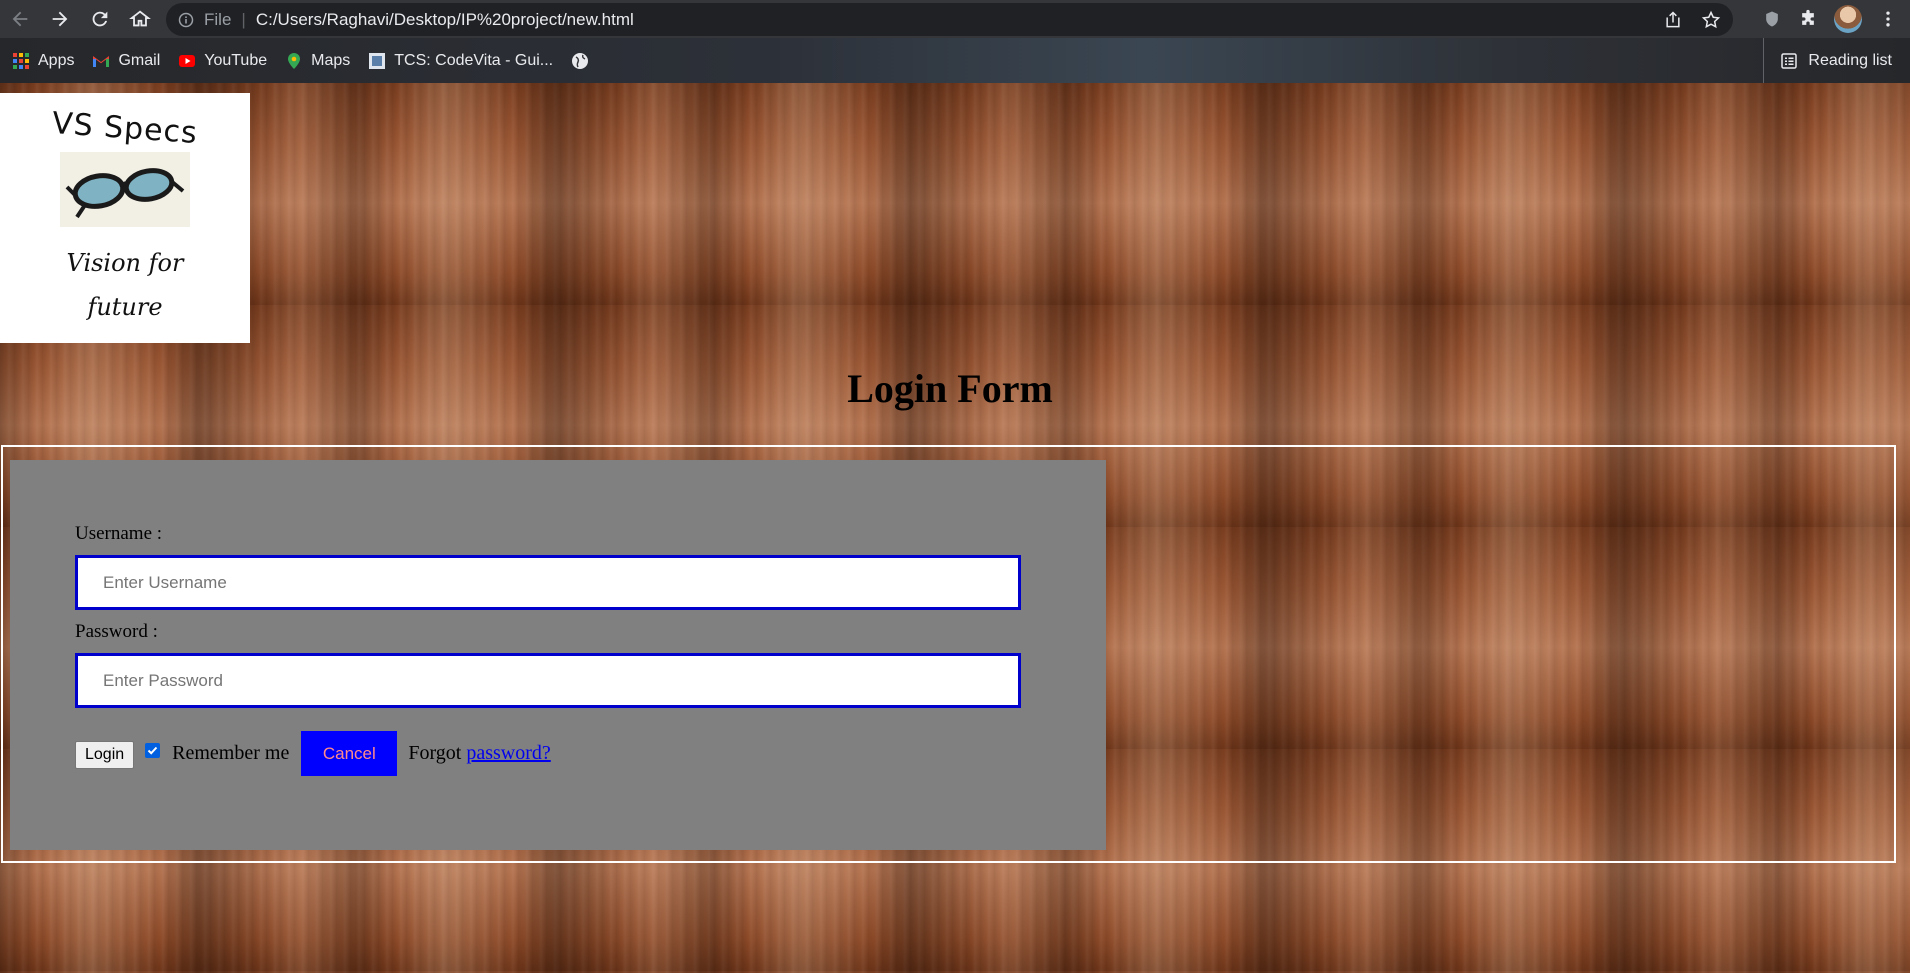 The height and width of the screenshot is (973, 1910). I want to click on logo-title: VS Specs, so click(125, 128).